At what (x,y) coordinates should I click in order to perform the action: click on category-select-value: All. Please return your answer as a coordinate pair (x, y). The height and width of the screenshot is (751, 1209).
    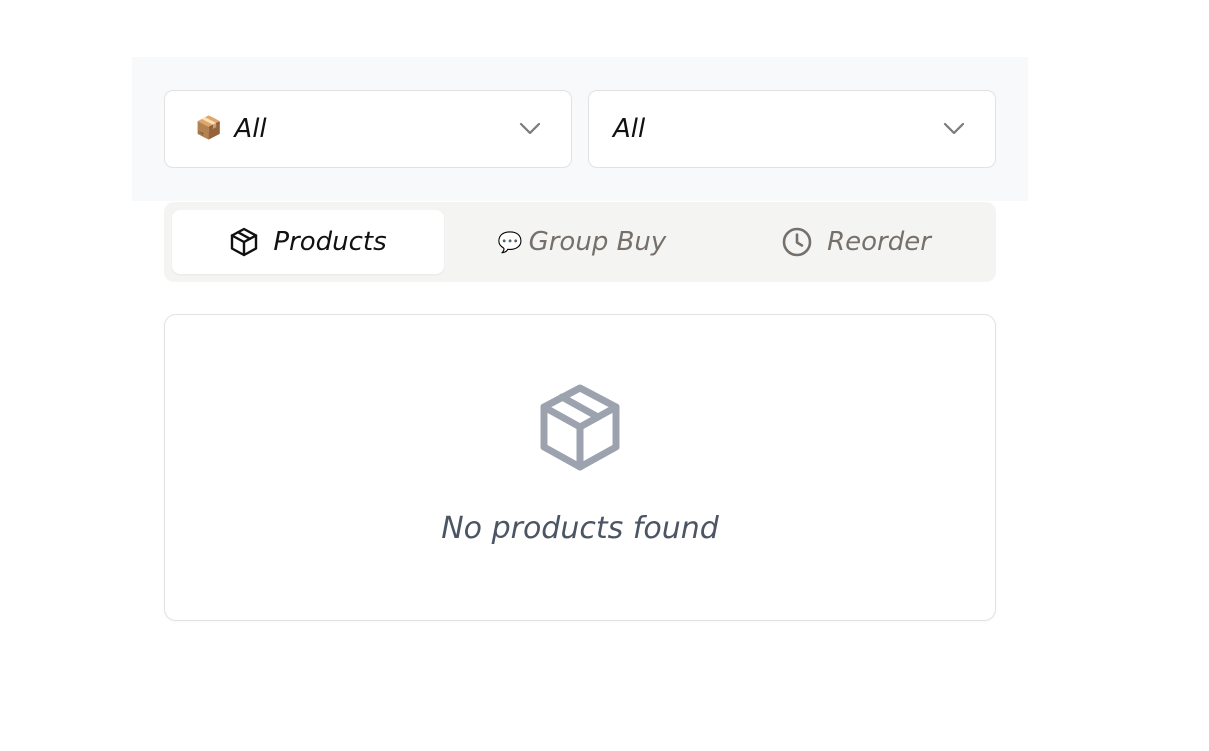
    Looking at the image, I should click on (250, 129).